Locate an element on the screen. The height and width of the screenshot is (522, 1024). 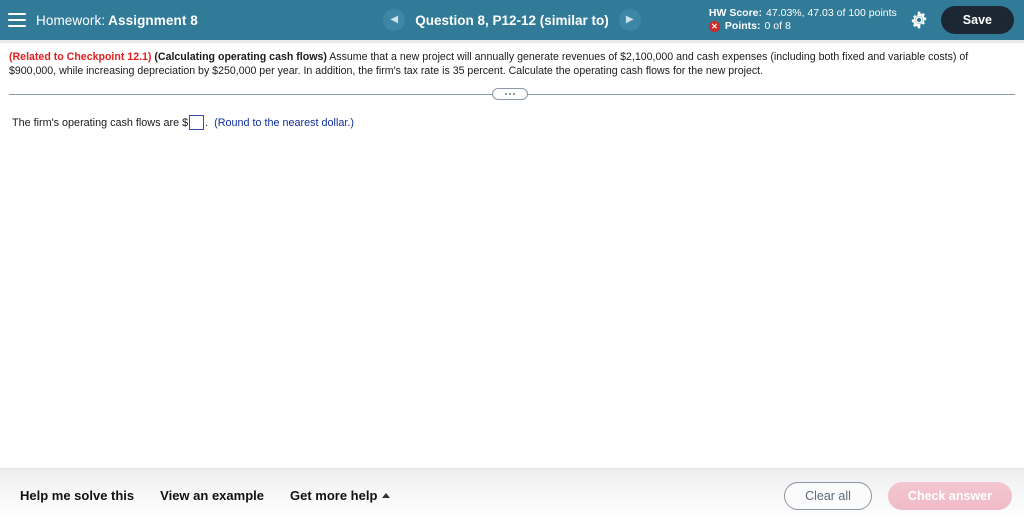
page-title: Question 8, P12-12 (similar to) is located at coordinates (512, 20).